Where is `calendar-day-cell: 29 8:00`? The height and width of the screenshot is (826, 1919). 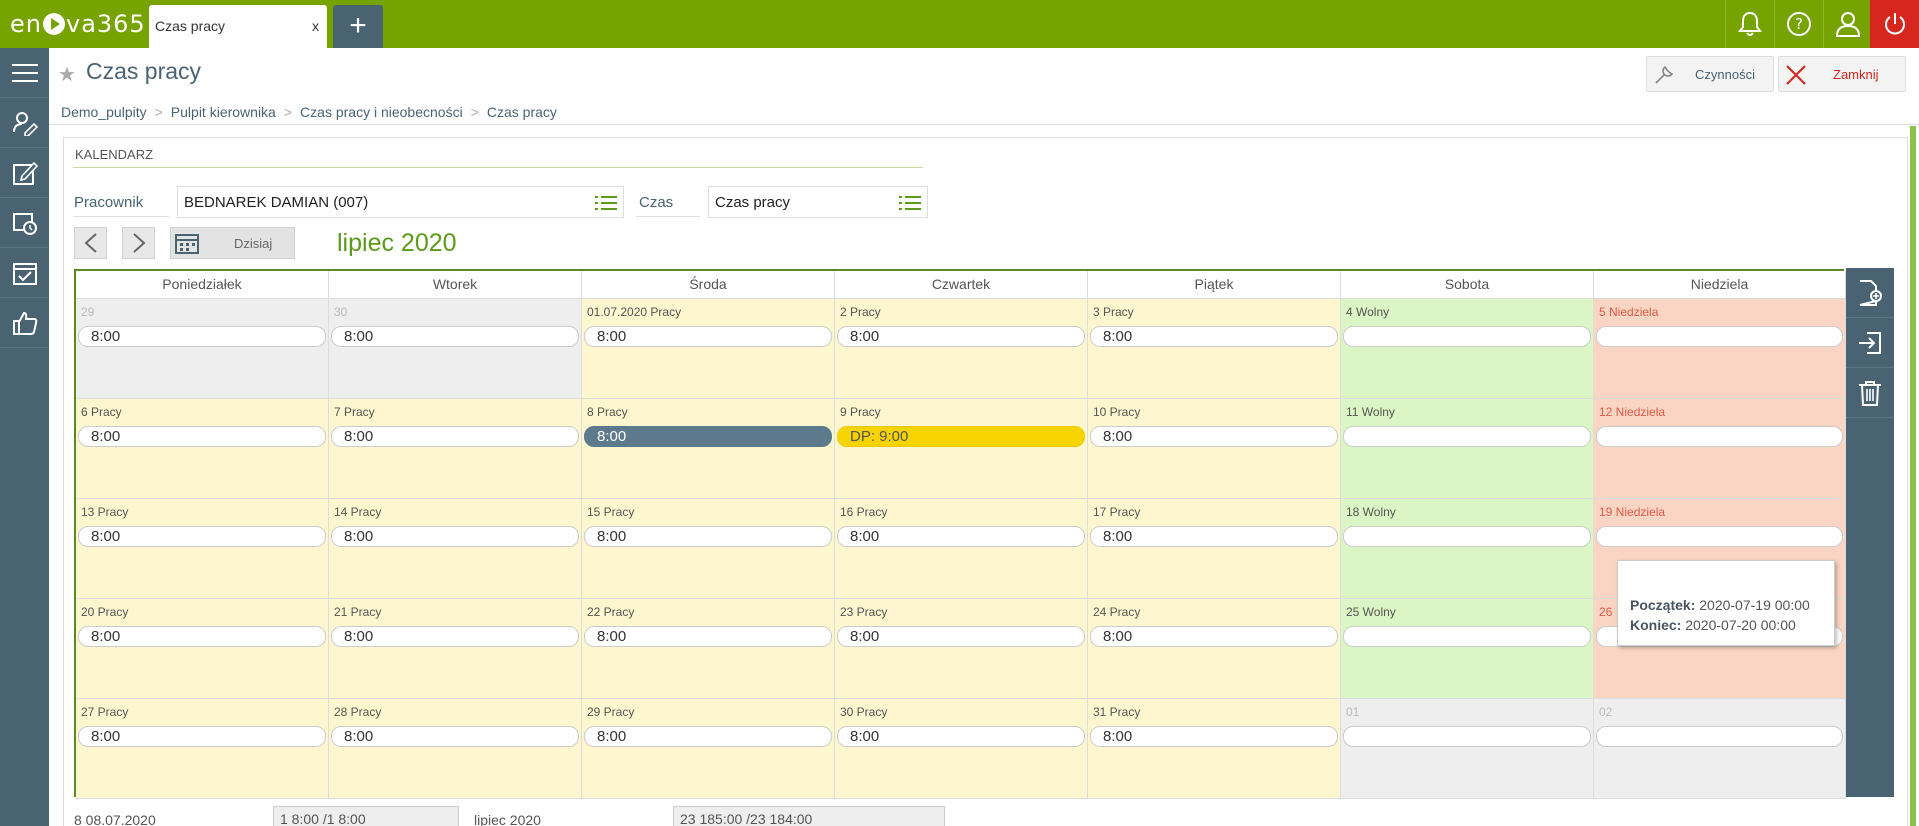 calendar-day-cell: 29 8:00 is located at coordinates (202, 349).